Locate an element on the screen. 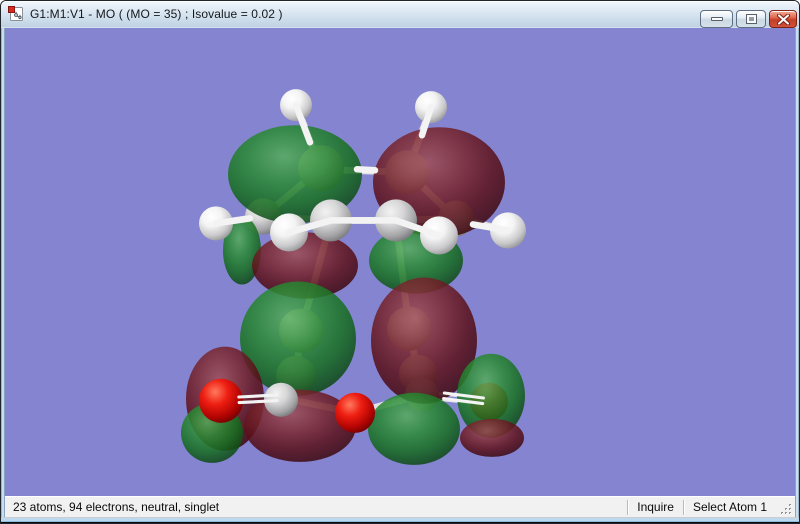 Image resolution: width=800 pixels, height=524 pixels. minimize-button is located at coordinates (716, 19).